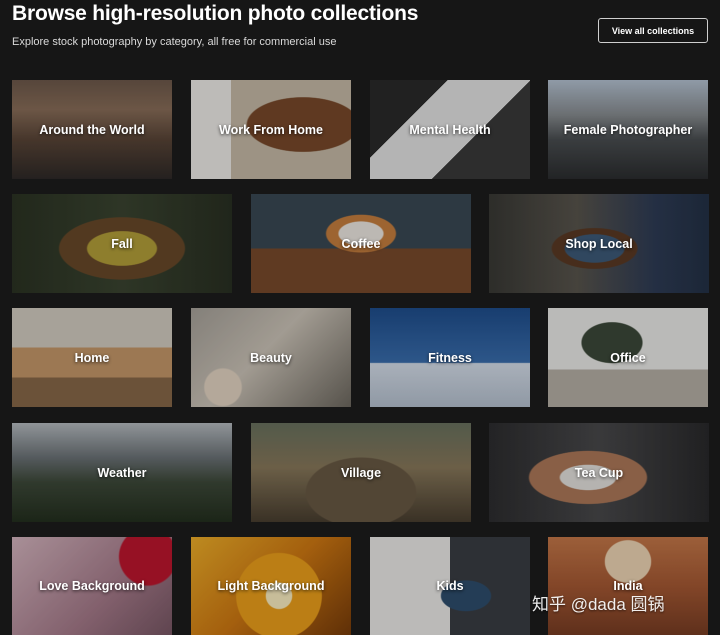 The width and height of the screenshot is (720, 635). I want to click on collection-tile-shop-local: Shop Local, so click(599, 243).